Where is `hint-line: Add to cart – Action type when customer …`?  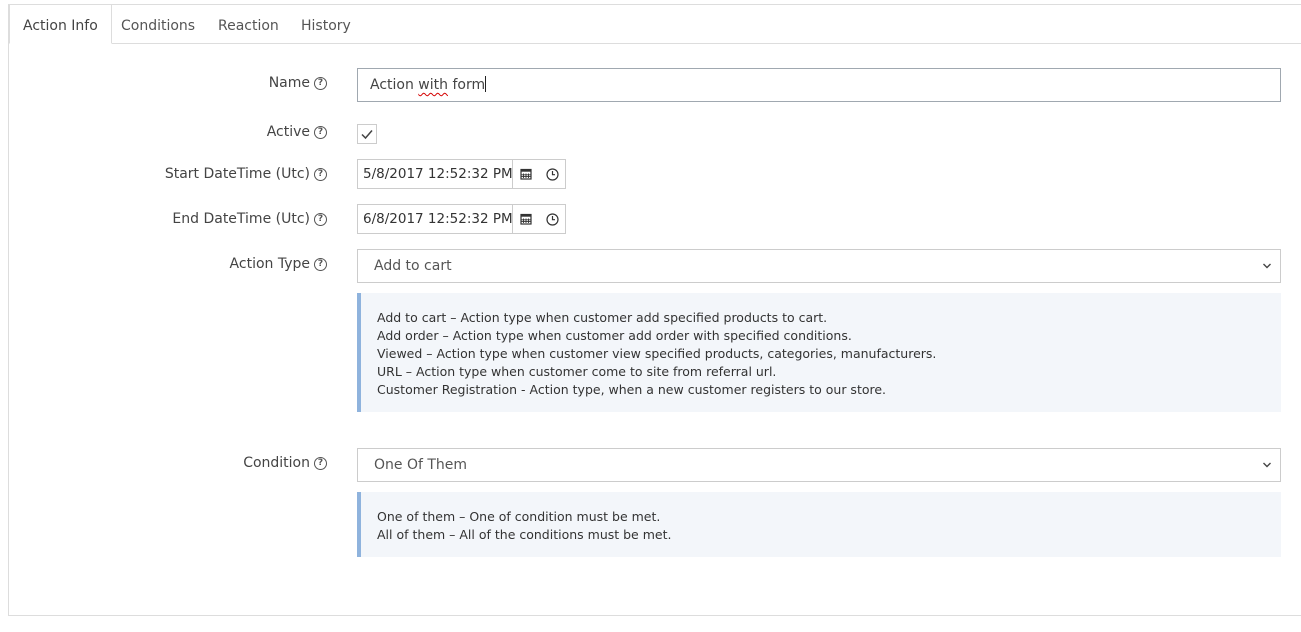 hint-line: Add to cart – Action type when customer … is located at coordinates (602, 317).